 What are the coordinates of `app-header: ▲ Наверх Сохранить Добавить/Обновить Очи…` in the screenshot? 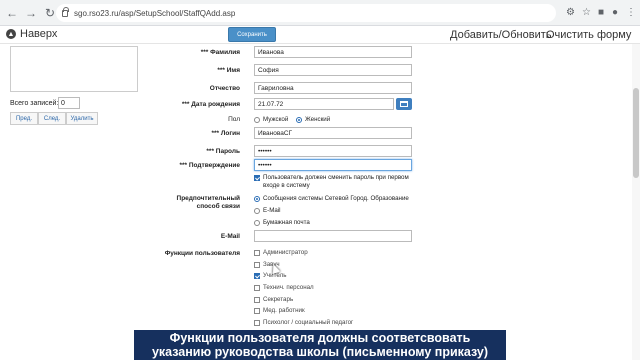 It's located at (320, 35).